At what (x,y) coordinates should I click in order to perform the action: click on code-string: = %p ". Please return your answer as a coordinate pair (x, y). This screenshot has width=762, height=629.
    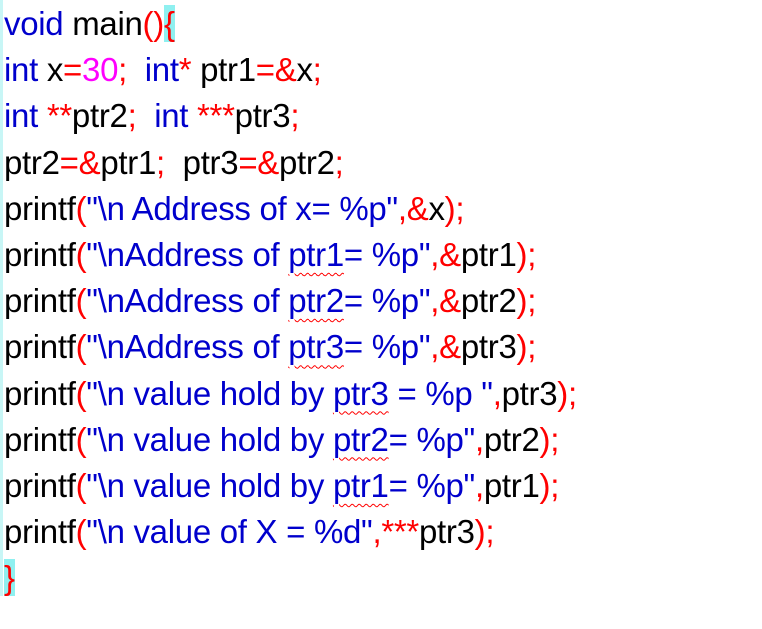
    Looking at the image, I should click on (440, 393).